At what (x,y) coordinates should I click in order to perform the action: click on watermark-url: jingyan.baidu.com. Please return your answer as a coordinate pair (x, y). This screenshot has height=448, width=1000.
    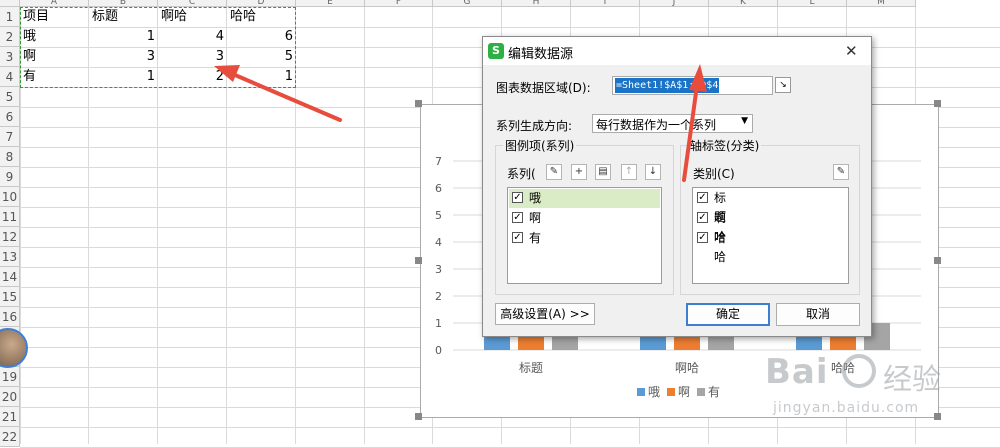
    Looking at the image, I should click on (846, 408).